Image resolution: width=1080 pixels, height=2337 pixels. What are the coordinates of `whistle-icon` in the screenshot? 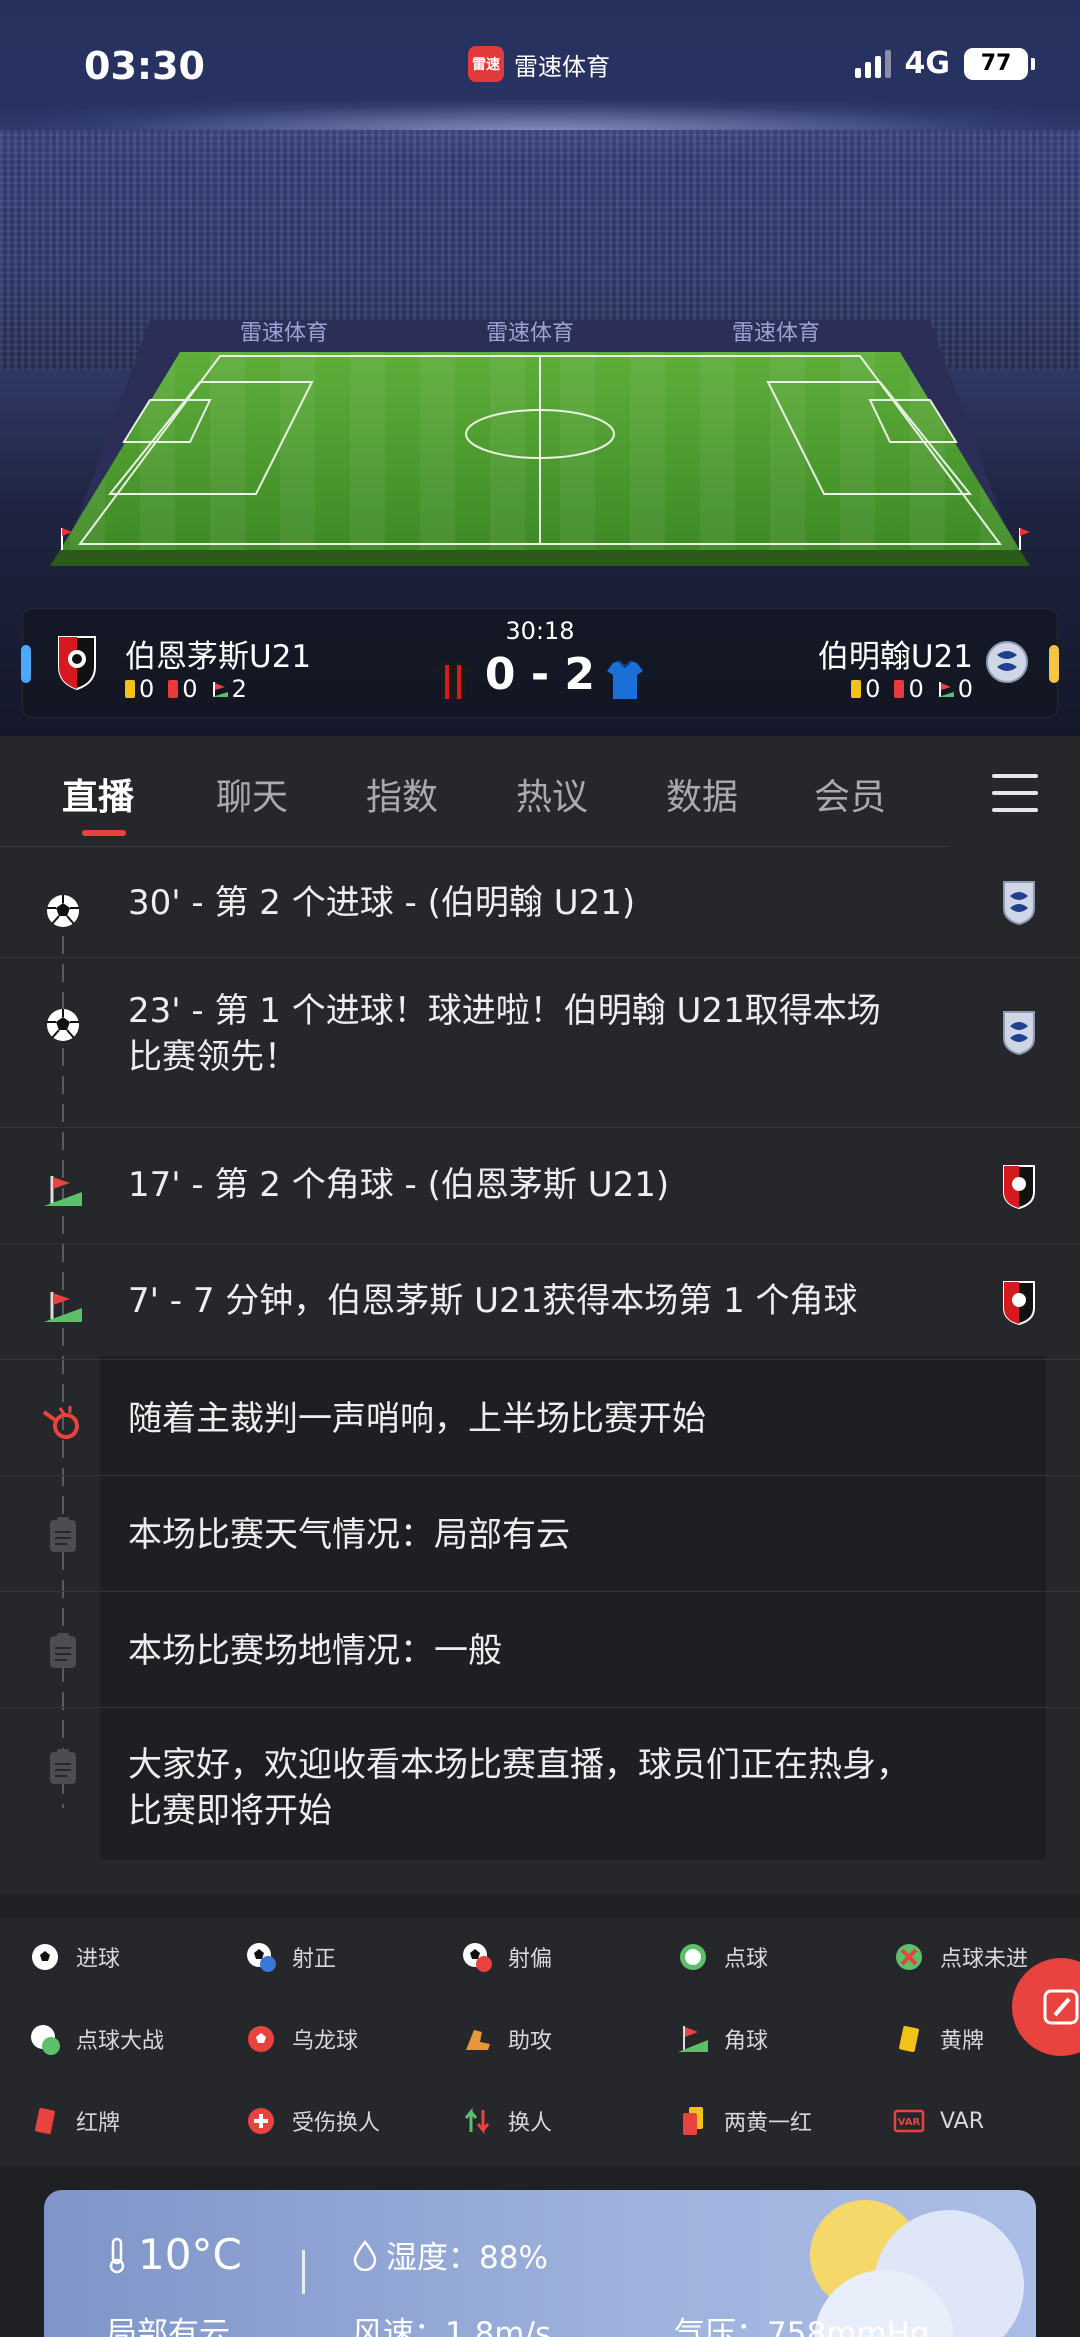 It's located at (60, 1422).